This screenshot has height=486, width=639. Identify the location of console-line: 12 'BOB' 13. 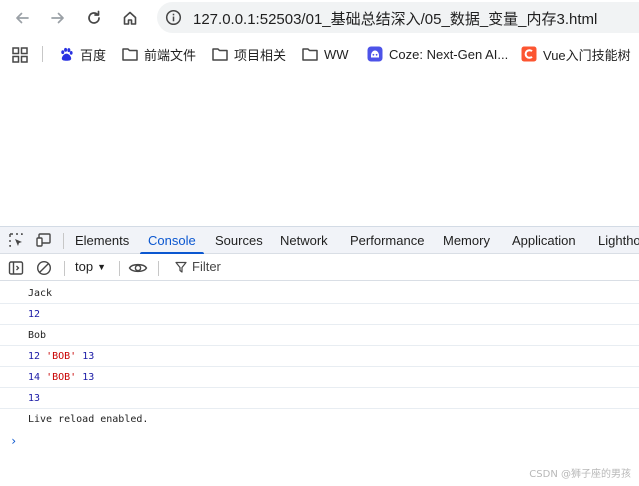
(319, 356).